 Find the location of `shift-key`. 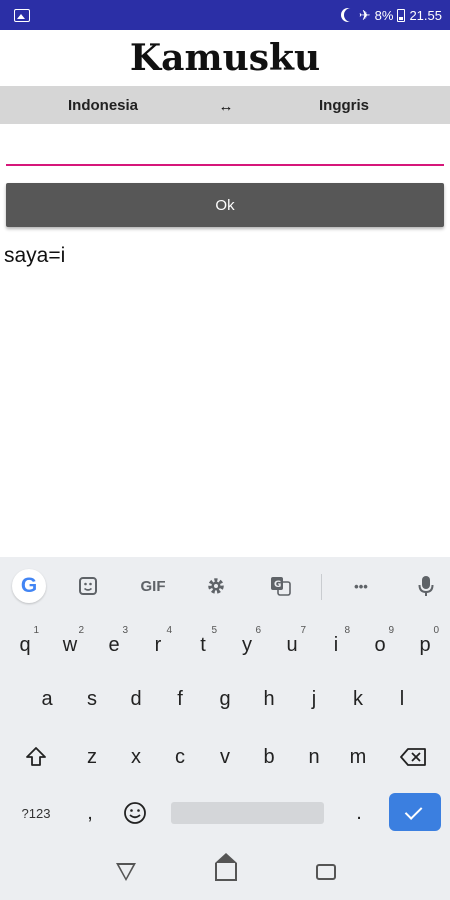

shift-key is located at coordinates (36, 757).